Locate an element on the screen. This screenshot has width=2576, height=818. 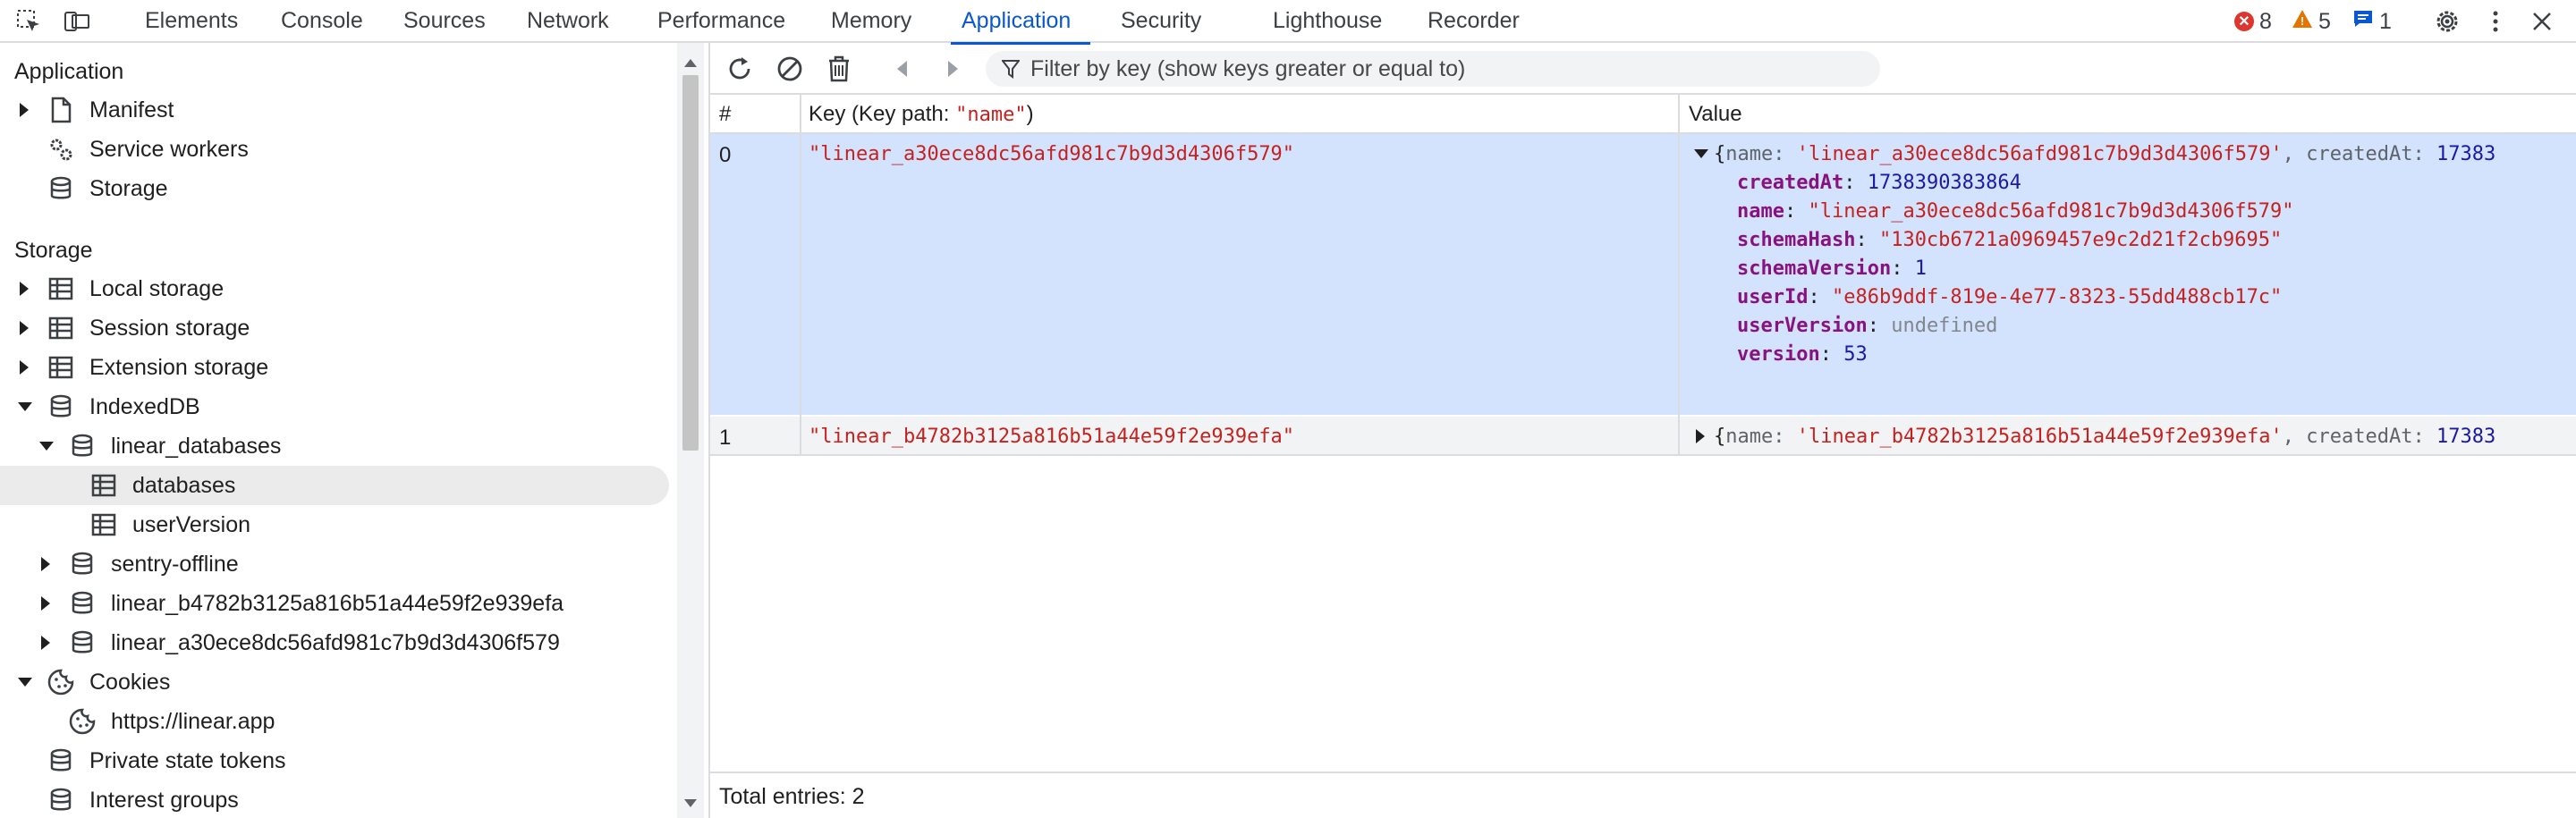
tab-security: Security is located at coordinates (1161, 21).